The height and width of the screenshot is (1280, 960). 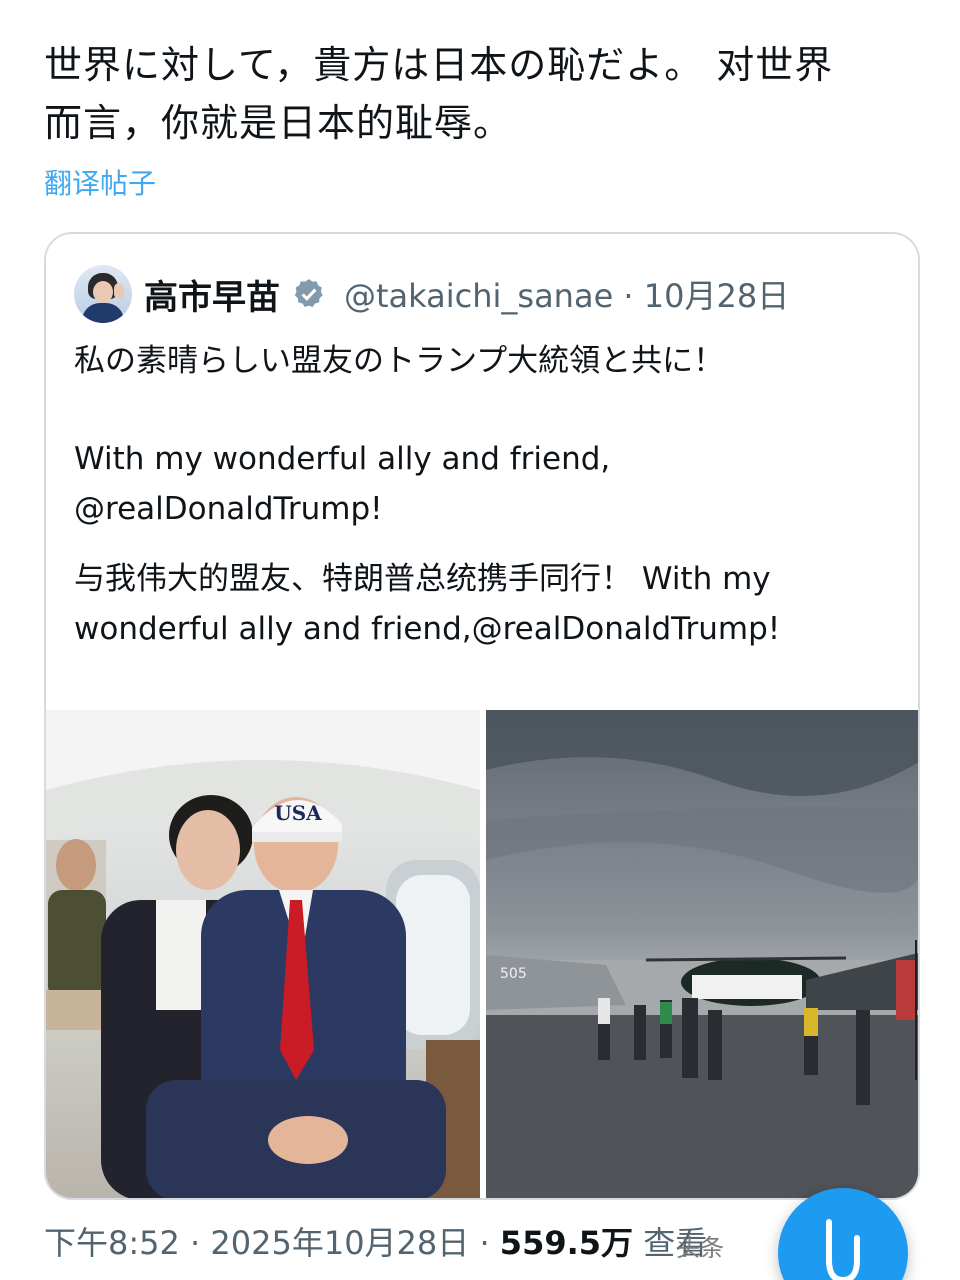 I want to click on post-text: 世界に対して，貴方は日本の恥だよ。 对世界 而言，你就是日本的耻辱。, so click(x=484, y=94).